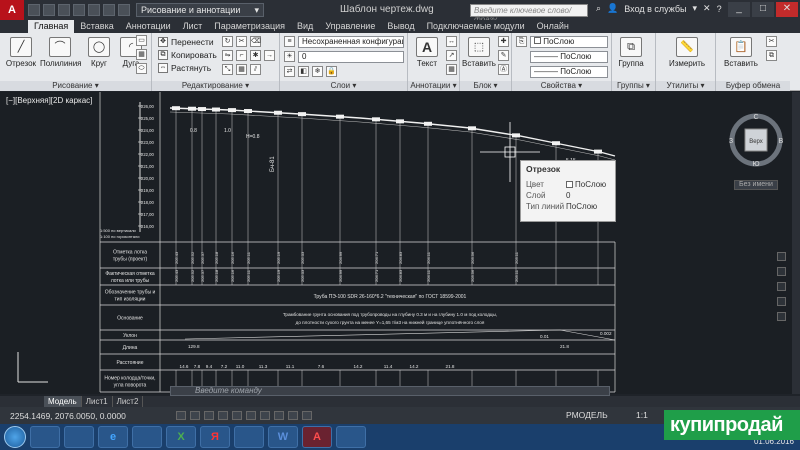 Image resolution: width=800 pixels, height=450 pixels. I want to click on extend-icon: →, so click(269, 55).